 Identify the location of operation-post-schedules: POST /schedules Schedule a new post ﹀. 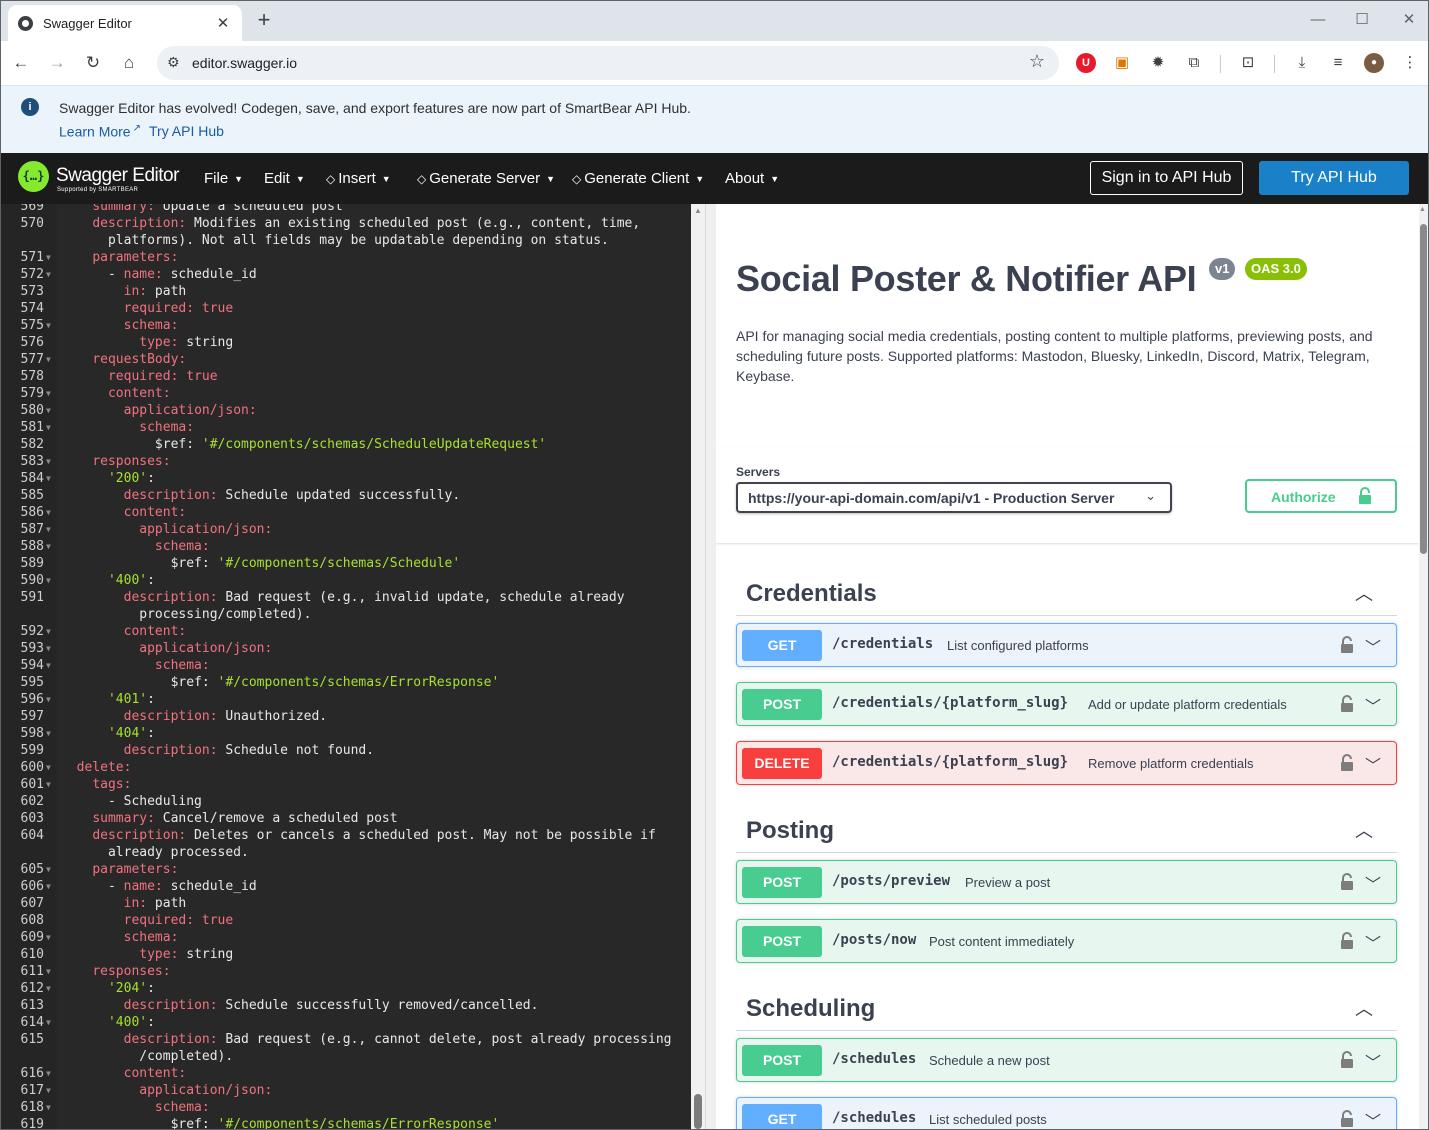
(1066, 1060).